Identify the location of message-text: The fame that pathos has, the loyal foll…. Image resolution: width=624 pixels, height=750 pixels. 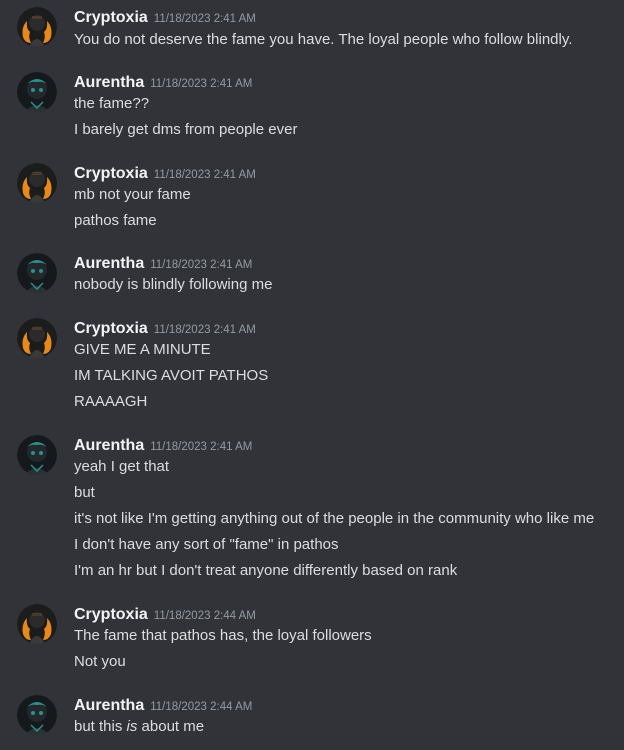
(223, 635).